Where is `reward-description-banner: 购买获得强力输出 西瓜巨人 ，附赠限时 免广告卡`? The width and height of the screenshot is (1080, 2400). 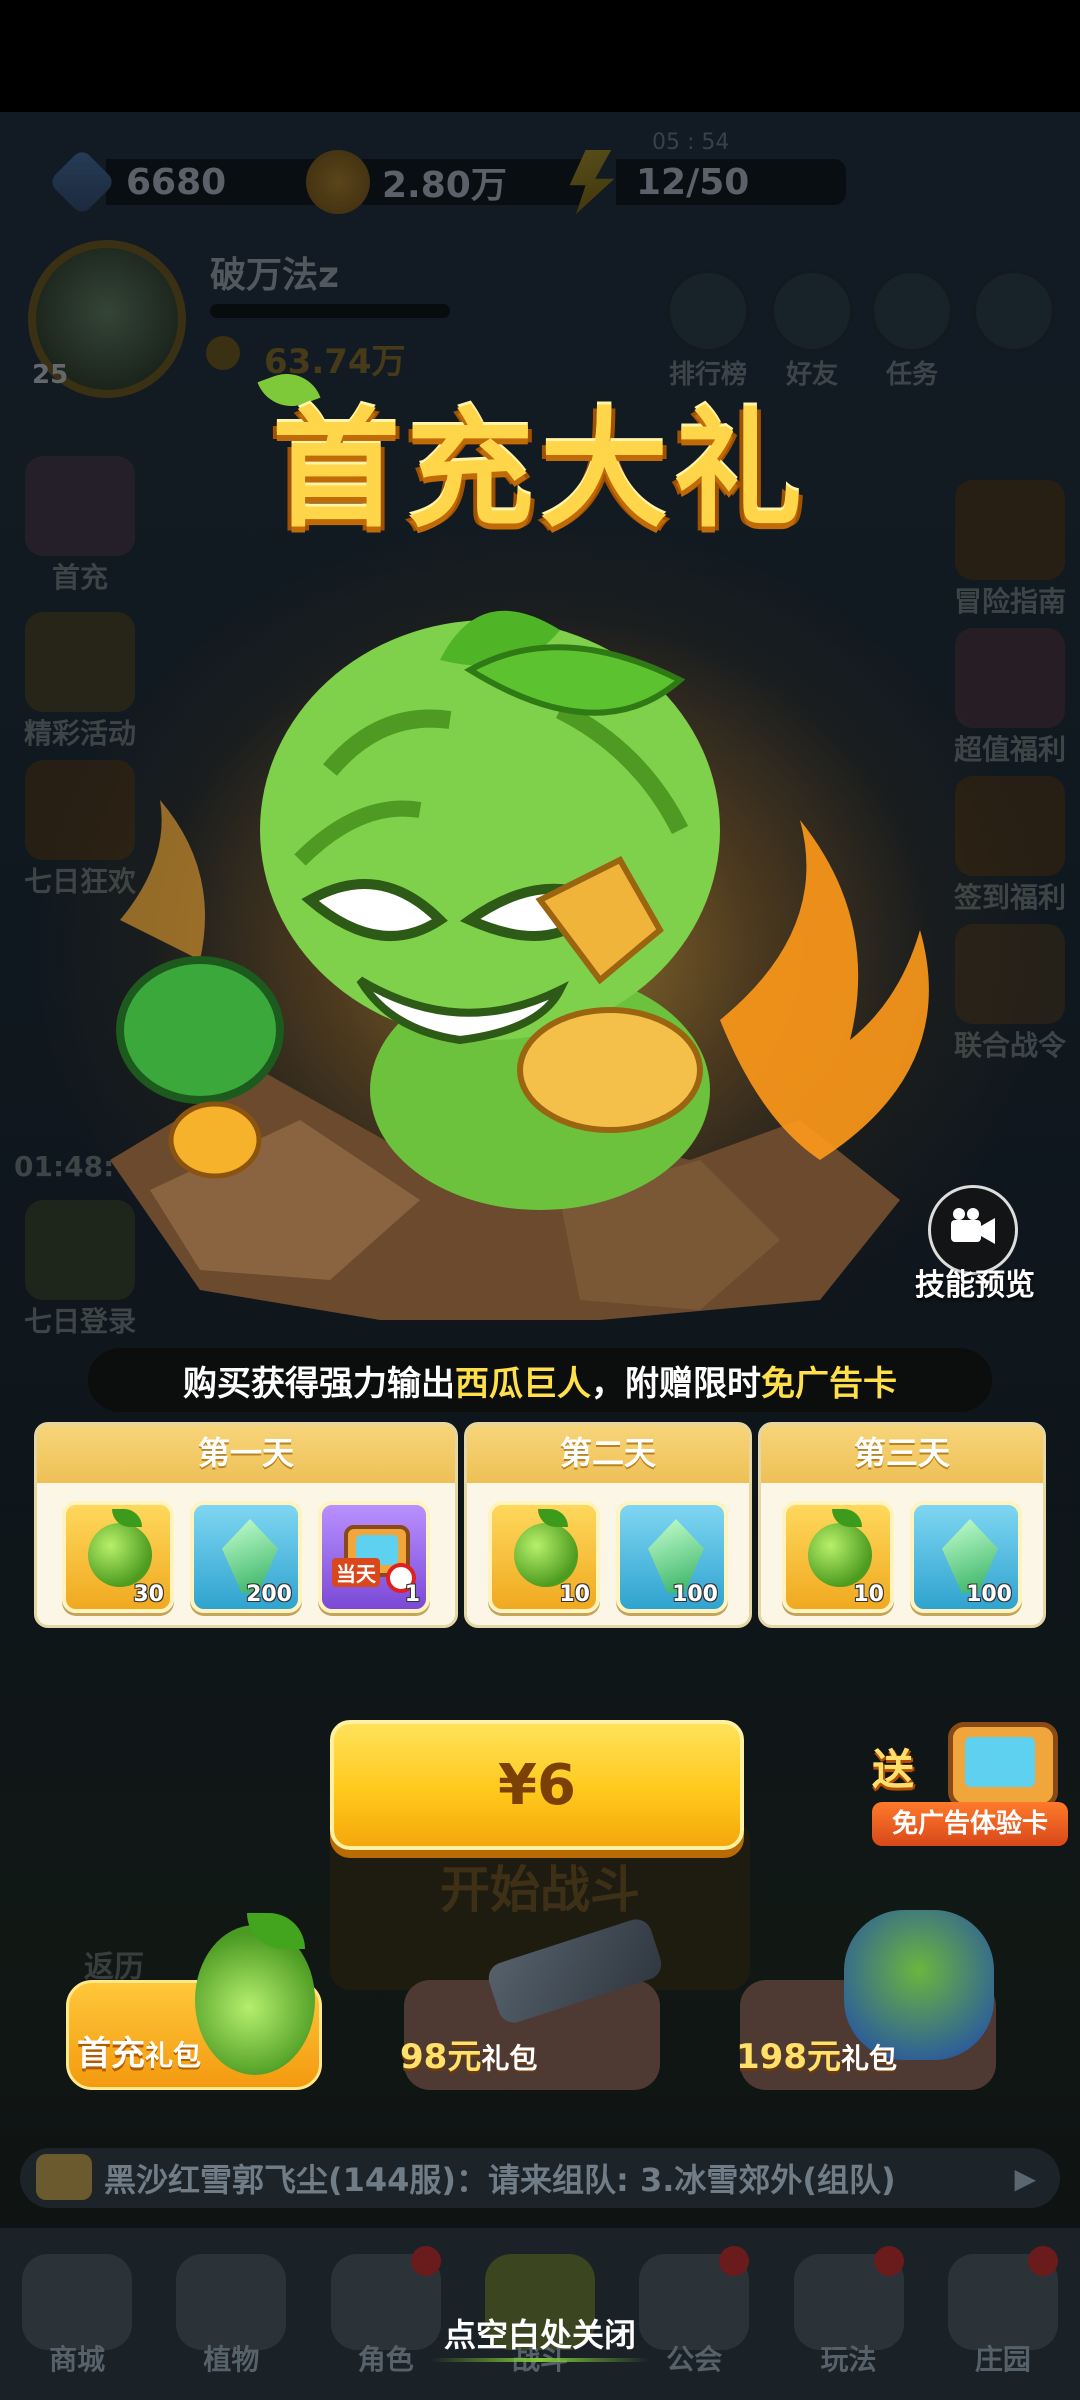
reward-description-banner: 购买获得强力输出 西瓜巨人 ，附赠限时 免广告卡 is located at coordinates (540, 1380).